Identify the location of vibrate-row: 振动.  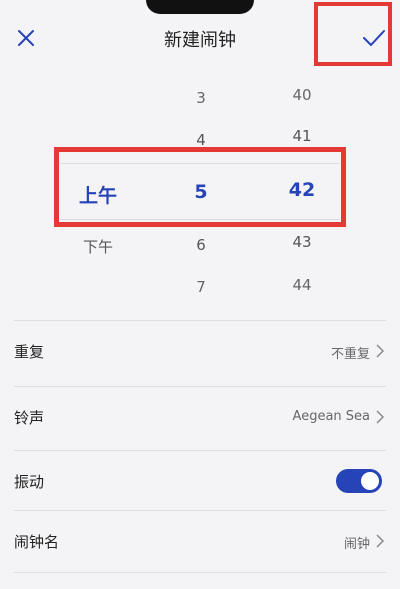
(200, 480).